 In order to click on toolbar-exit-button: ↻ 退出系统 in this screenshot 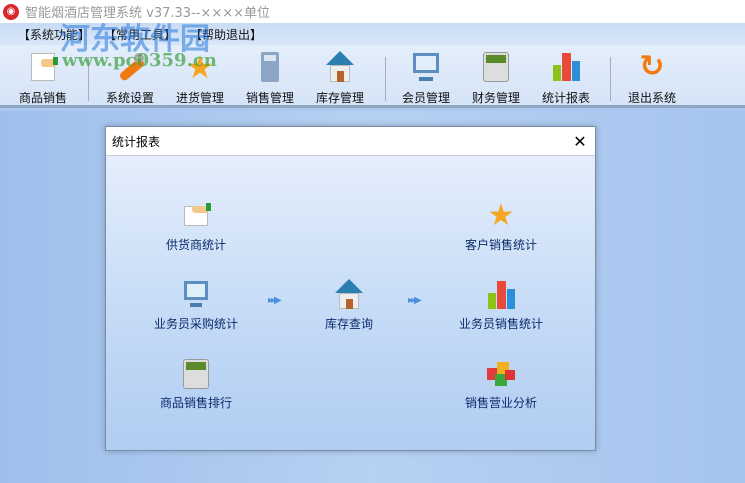, I will do `click(652, 78)`.